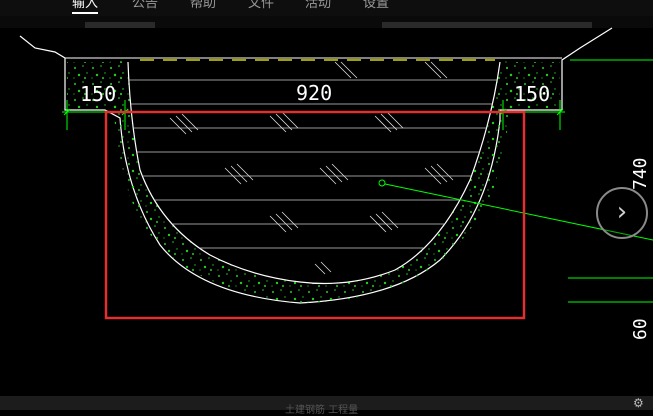 This screenshot has width=653, height=416. I want to click on dim-label-channel-width: 920, so click(314, 93).